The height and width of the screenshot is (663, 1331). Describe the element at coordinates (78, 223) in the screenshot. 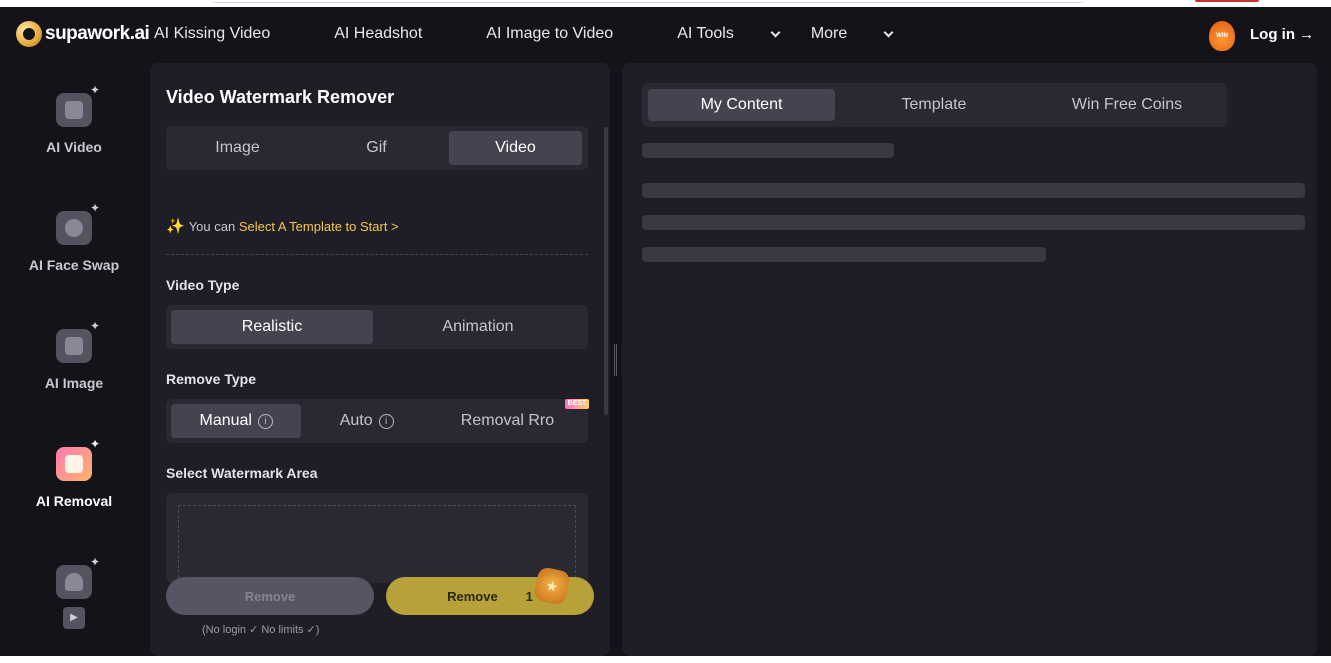

I see `face-swap-icon: ✦` at that location.